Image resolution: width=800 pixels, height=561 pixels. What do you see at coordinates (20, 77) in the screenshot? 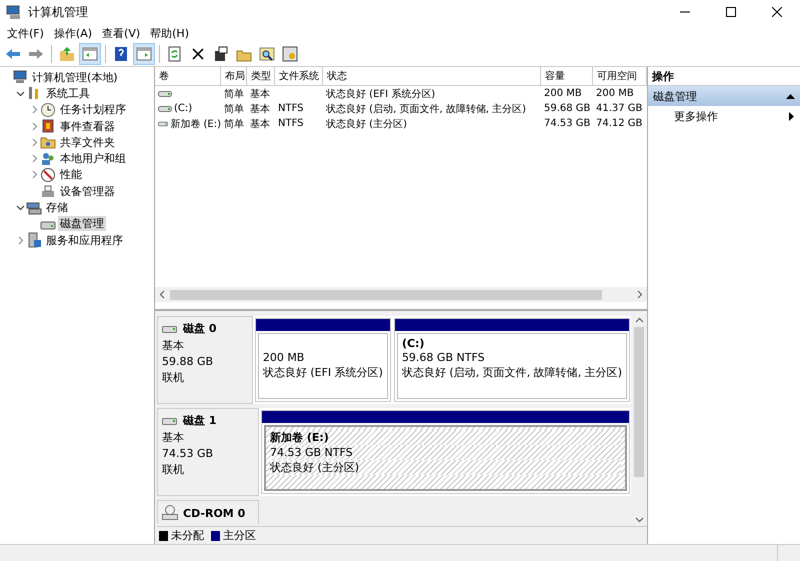
I see `computer-icon` at bounding box center [20, 77].